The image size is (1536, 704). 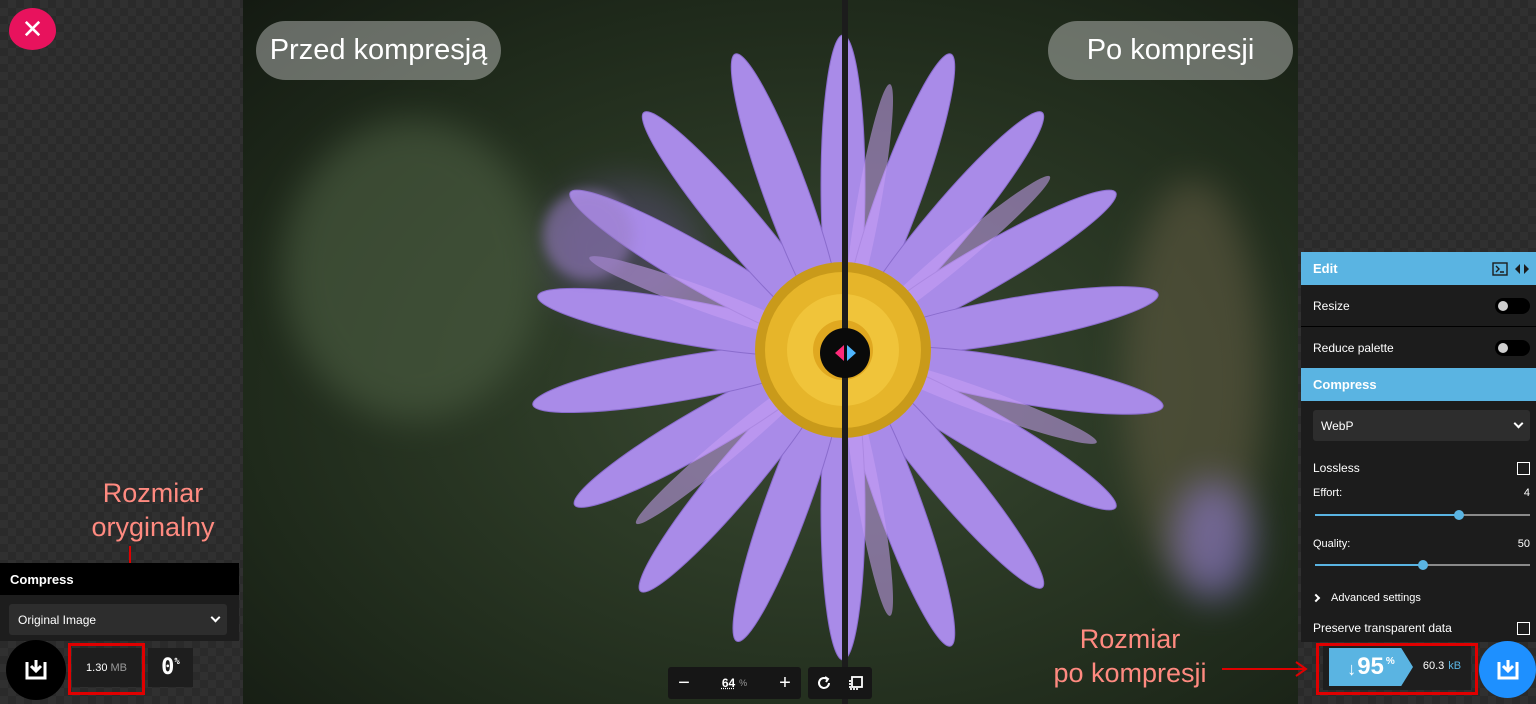 I want to click on arrow-right-icon, so click(x=851, y=353).